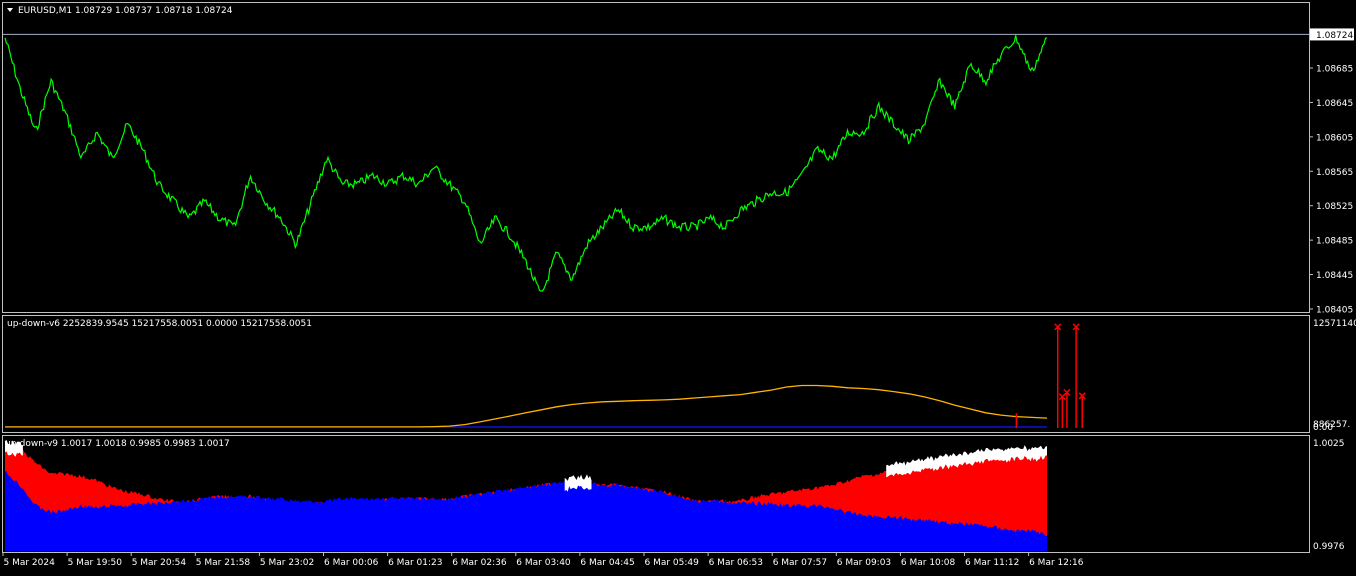  What do you see at coordinates (672, 563) in the screenshot?
I see `time-tick-label: 6 Mar 05:49` at bounding box center [672, 563].